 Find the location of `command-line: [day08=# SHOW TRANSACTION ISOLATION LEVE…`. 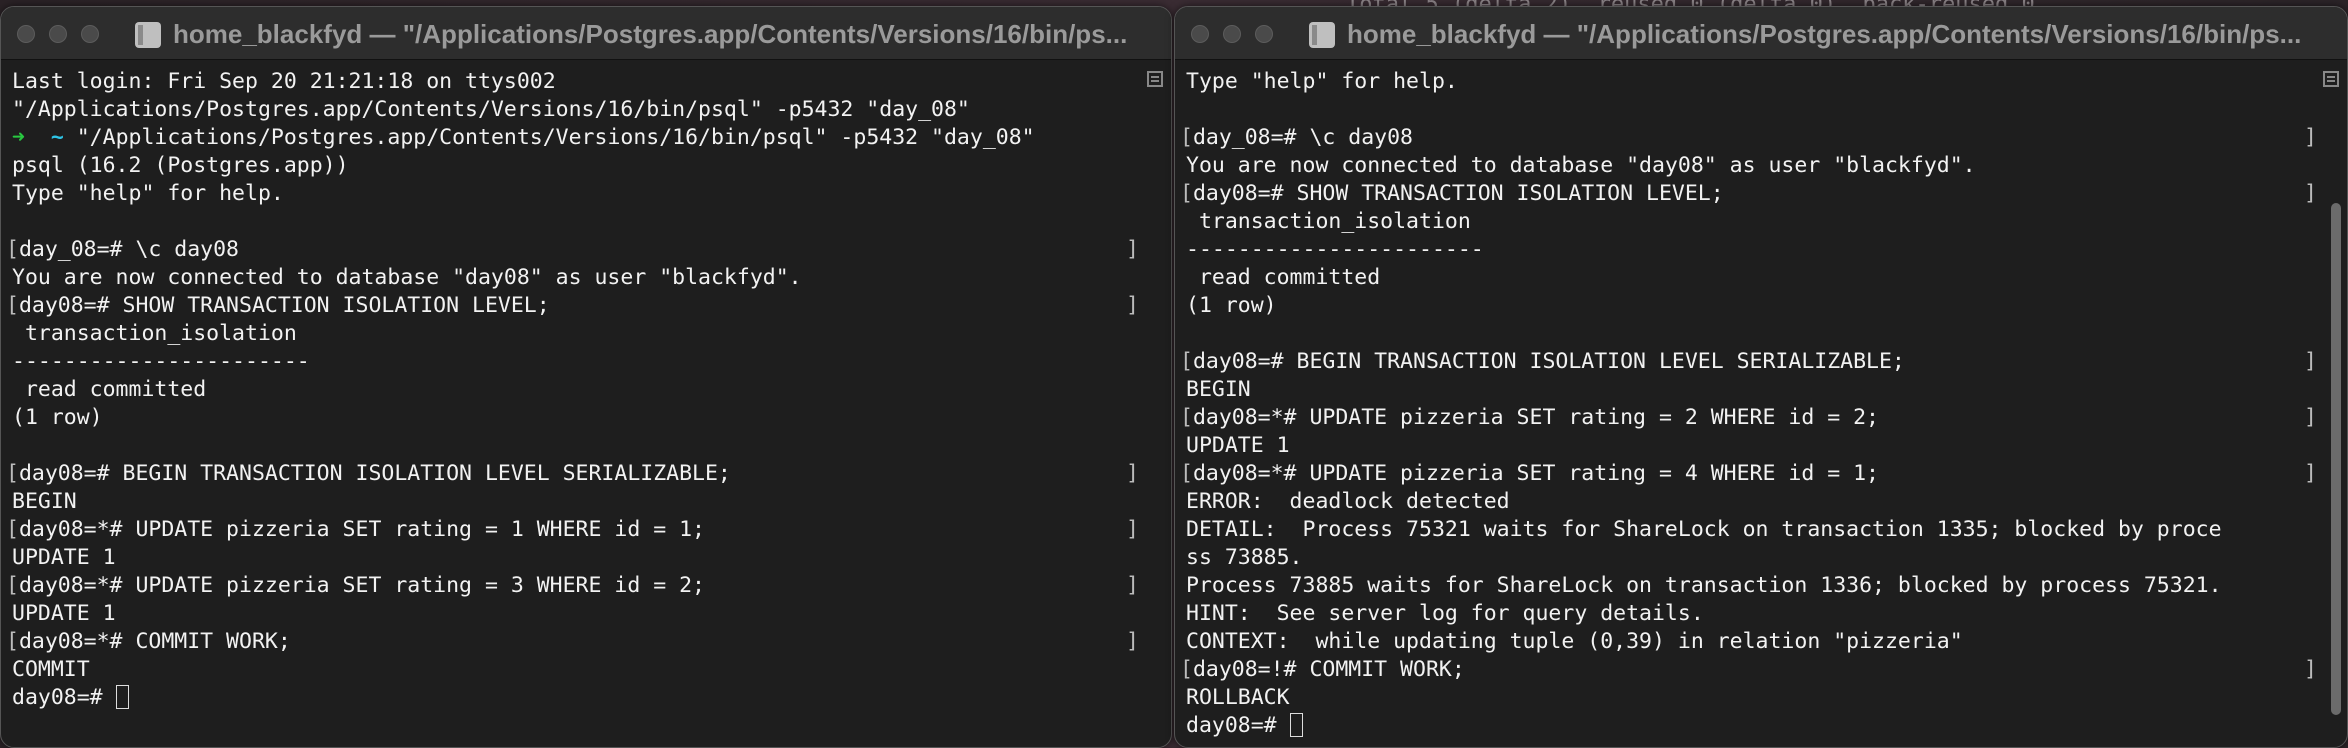

command-line: [day08=# SHOW TRANSACTION ISOLATION LEVE… is located at coordinates (1763, 194).